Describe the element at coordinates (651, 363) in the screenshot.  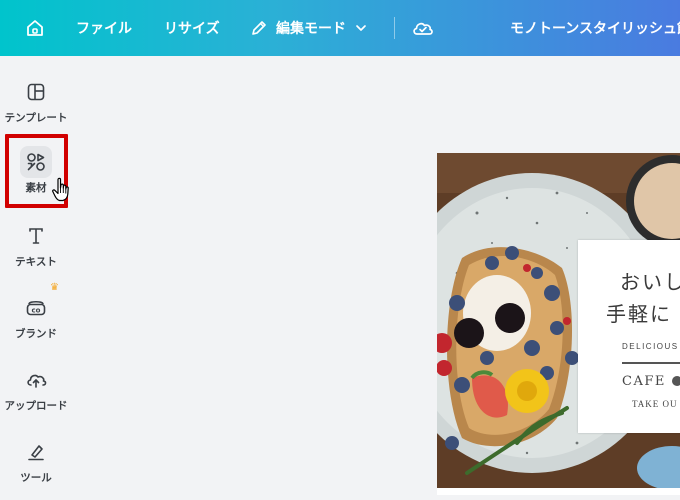
I see `divider-rule` at that location.